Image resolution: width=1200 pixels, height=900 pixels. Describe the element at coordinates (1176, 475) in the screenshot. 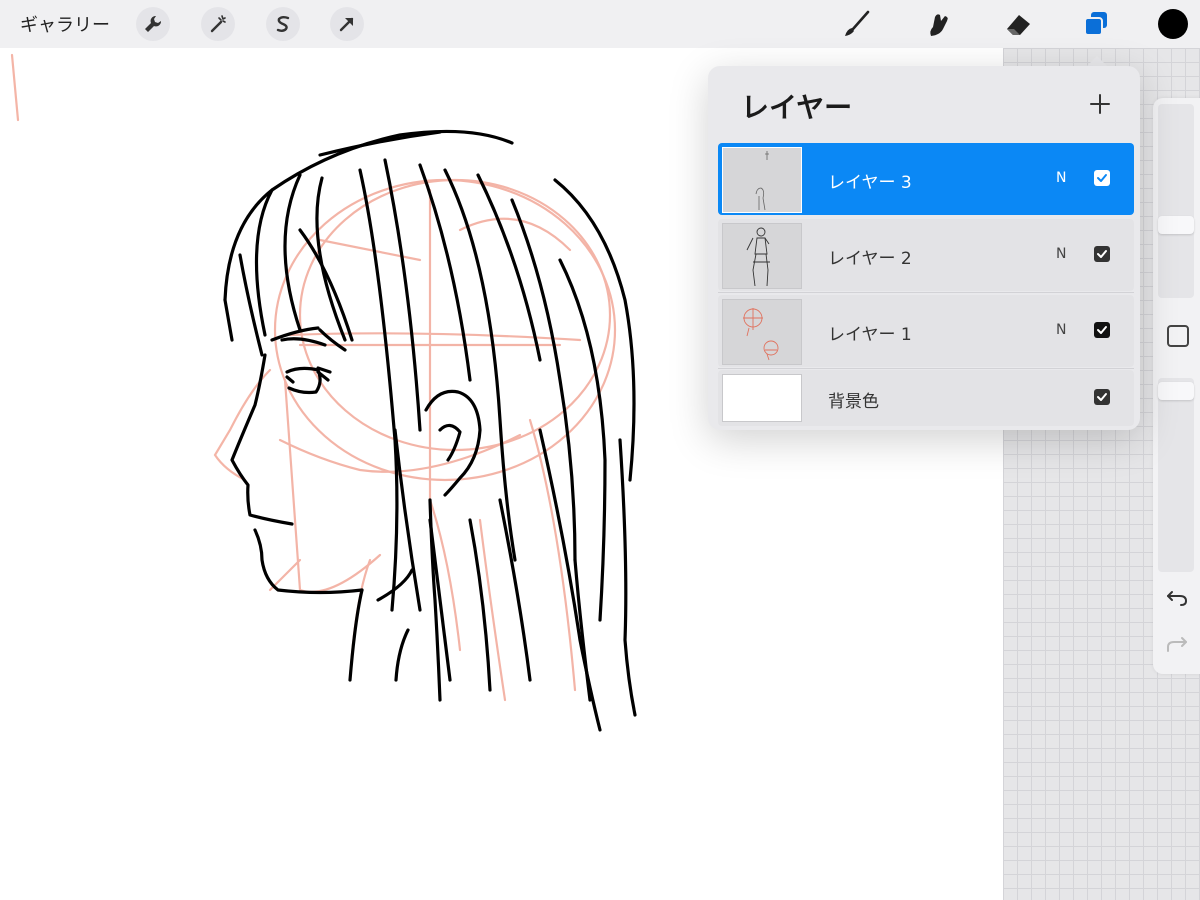

I see `opacity-slider` at that location.